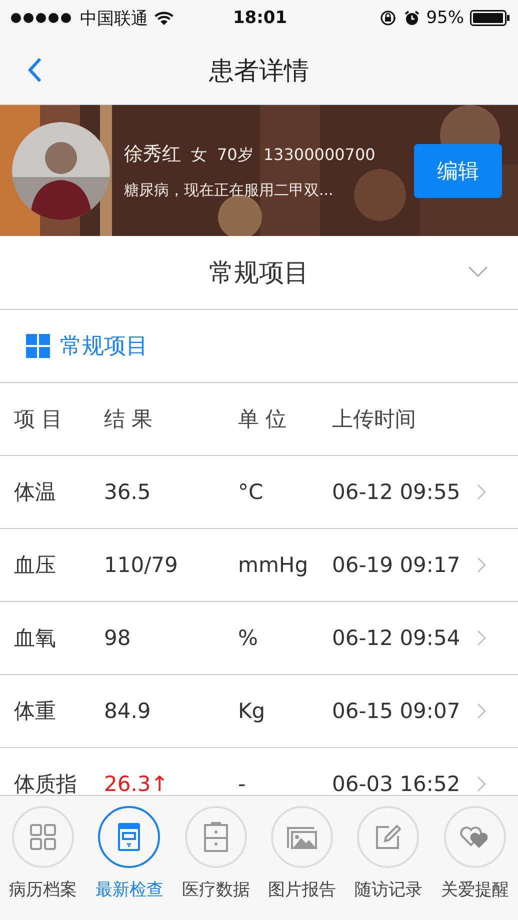  I want to click on patient-phone: 13300000700, so click(319, 154).